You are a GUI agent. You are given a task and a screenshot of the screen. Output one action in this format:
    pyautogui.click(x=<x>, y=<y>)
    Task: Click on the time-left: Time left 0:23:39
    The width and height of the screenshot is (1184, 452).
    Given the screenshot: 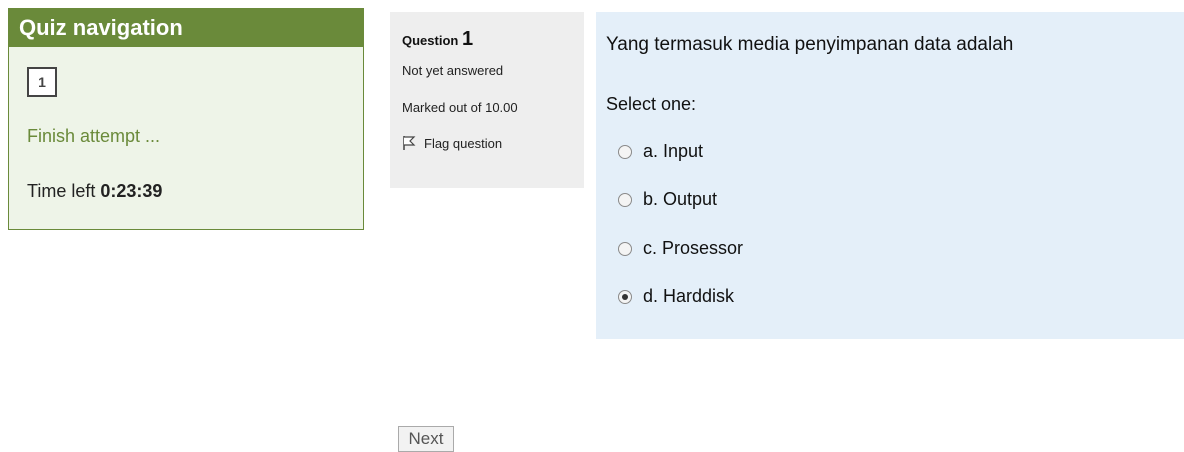 What is the action you would take?
    pyautogui.click(x=94, y=191)
    